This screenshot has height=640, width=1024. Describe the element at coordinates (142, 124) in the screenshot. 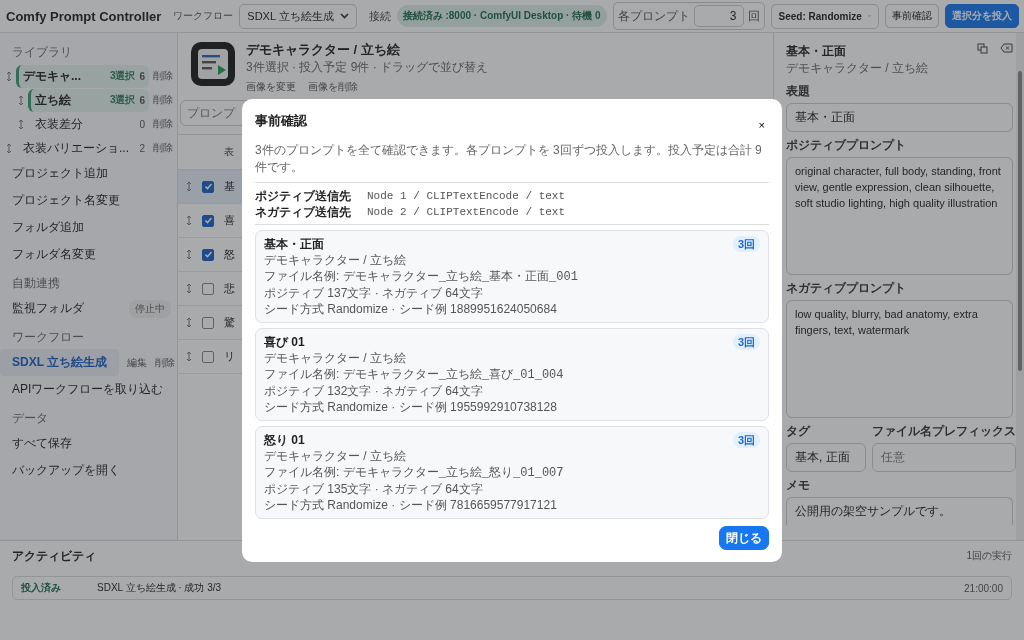

I see `item-count: 0` at that location.